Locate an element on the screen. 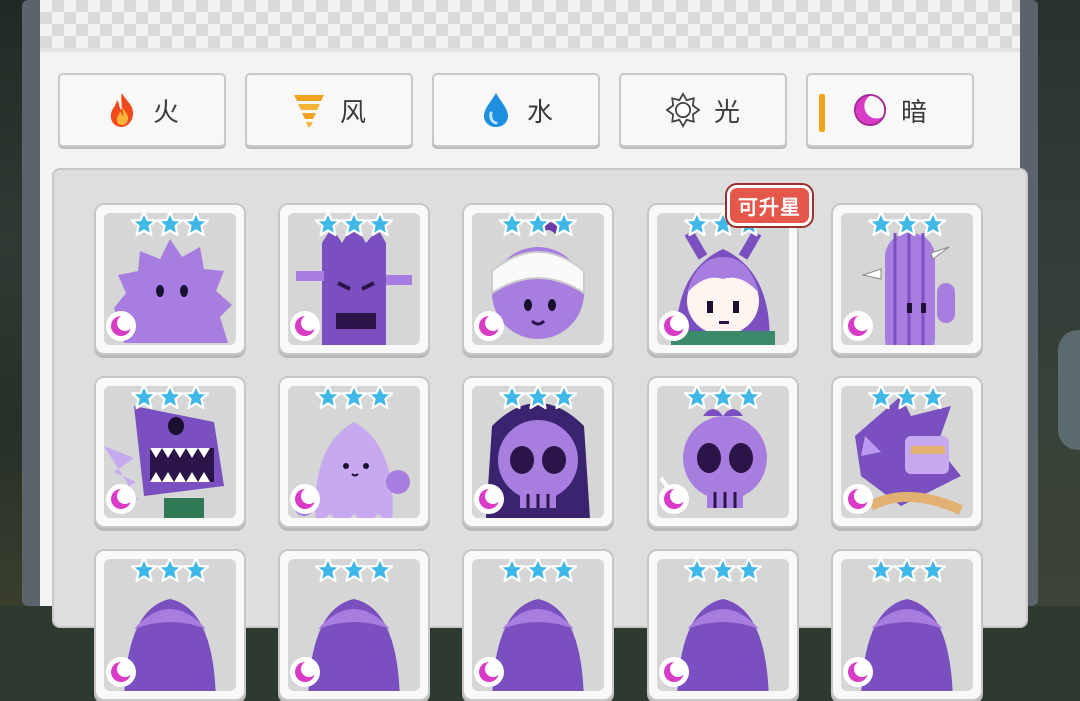 The width and height of the screenshot is (1080, 701). fire-icon is located at coordinates (122, 110).